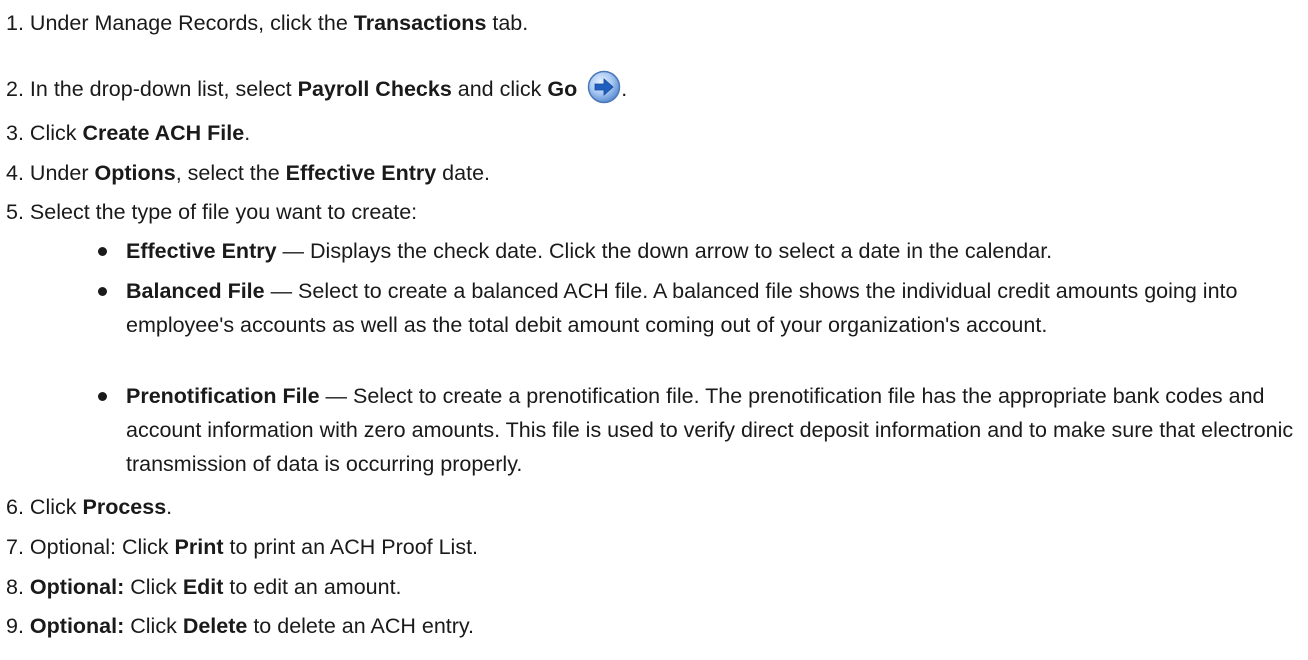 This screenshot has width=1308, height=660. Describe the element at coordinates (124, 507) in the screenshot. I see `step-keyword: Process` at that location.